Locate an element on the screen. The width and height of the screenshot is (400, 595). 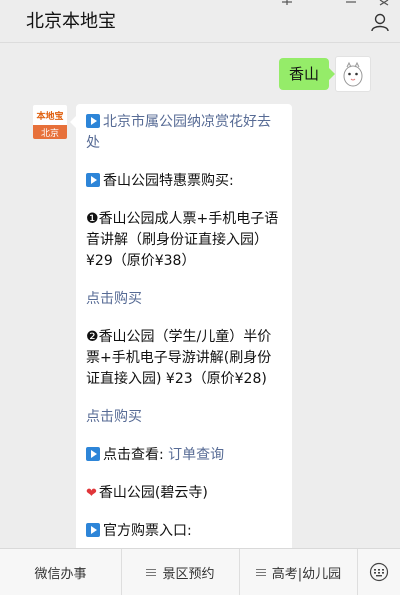
bottom-menu: 微信办事 景区预约 高考|幼儿园 is located at coordinates (200, 571).